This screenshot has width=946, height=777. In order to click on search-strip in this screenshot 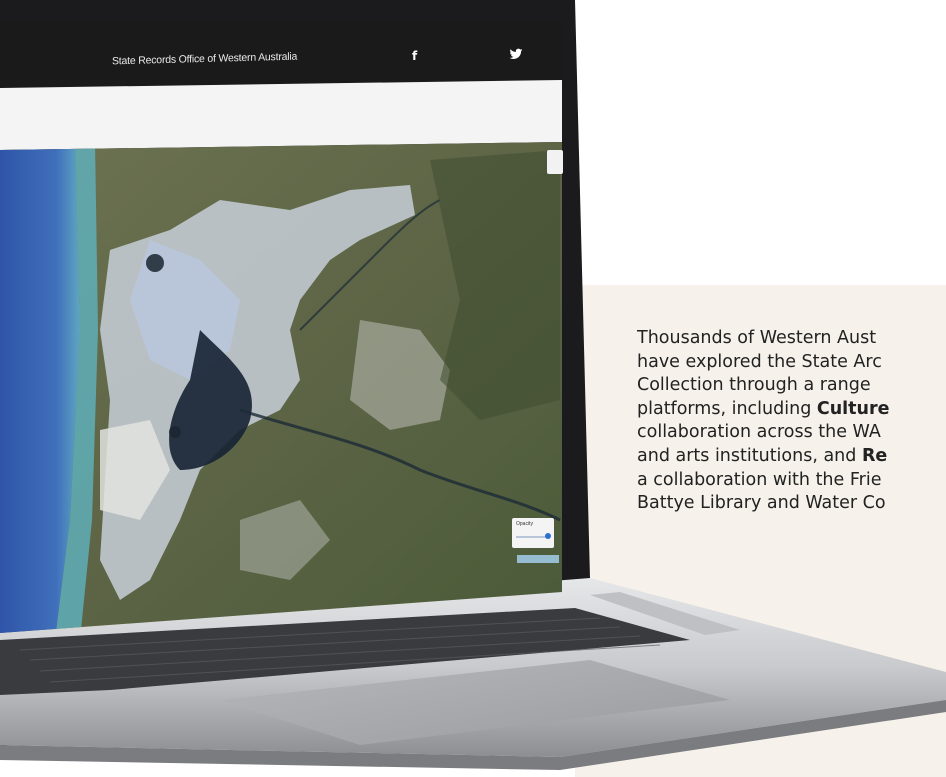, I will do `click(281, 115)`.